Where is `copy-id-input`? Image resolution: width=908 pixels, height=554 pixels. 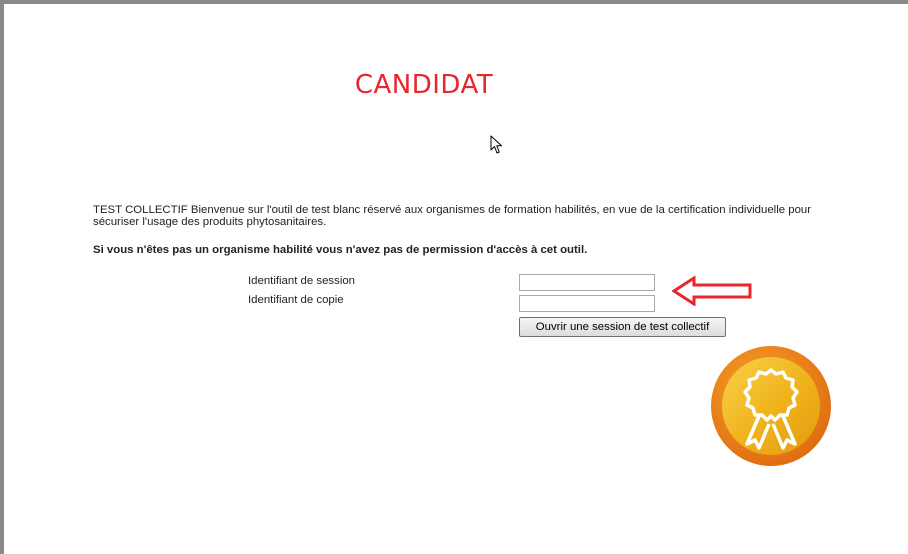
copy-id-input is located at coordinates (587, 303).